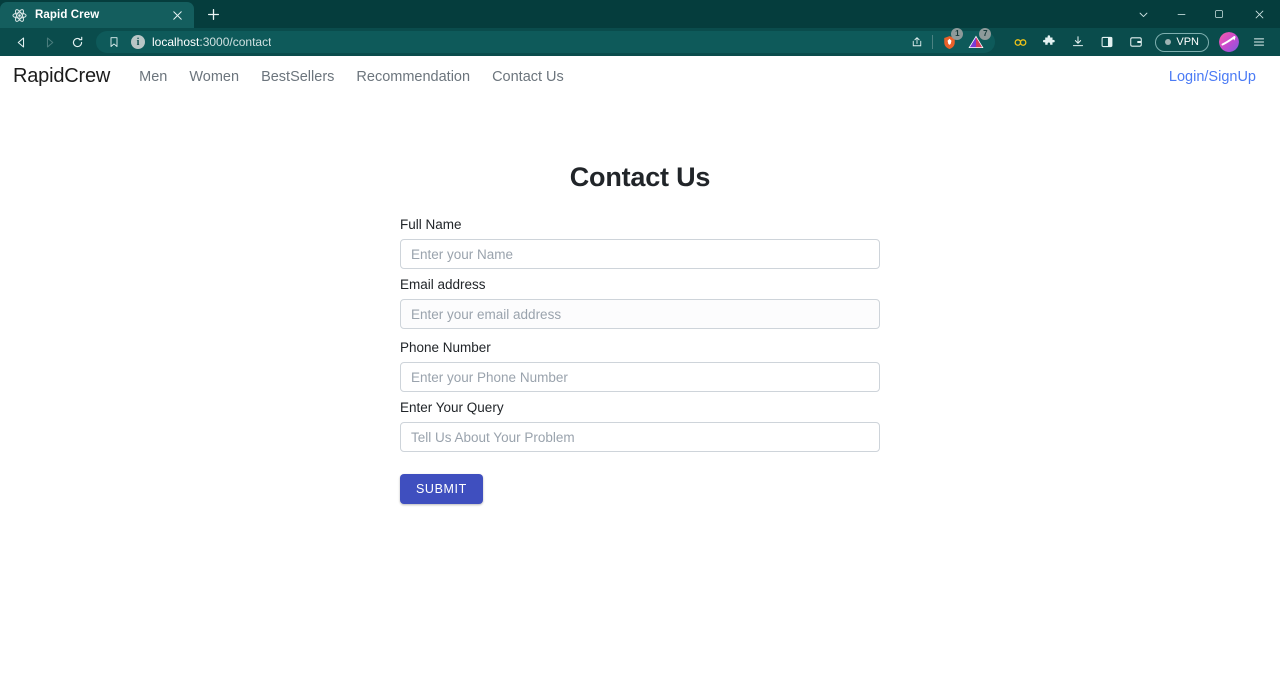  What do you see at coordinates (640, 14) in the screenshot?
I see `tab-strip: Rapid Crew` at bounding box center [640, 14].